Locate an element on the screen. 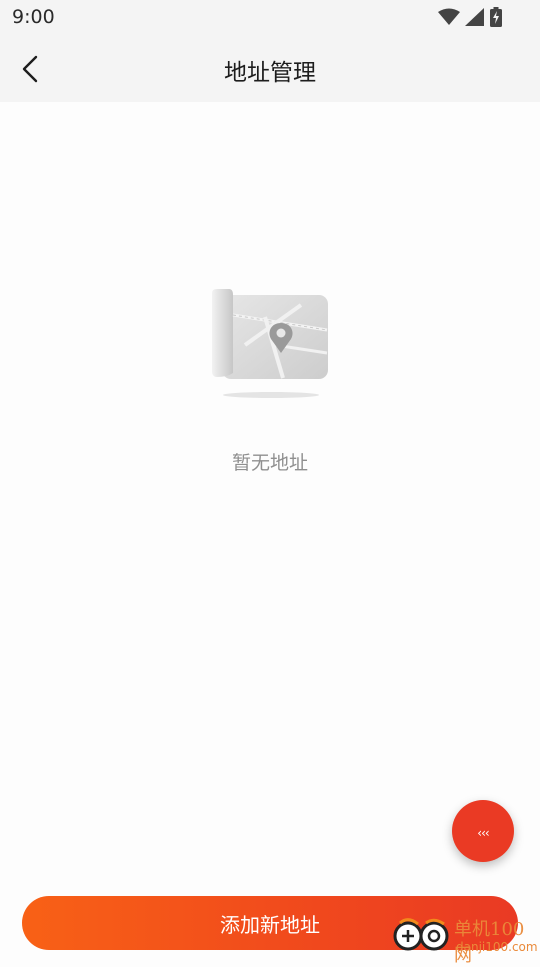 This screenshot has width=540, height=967. map-pin-icon is located at coordinates (270, 343).